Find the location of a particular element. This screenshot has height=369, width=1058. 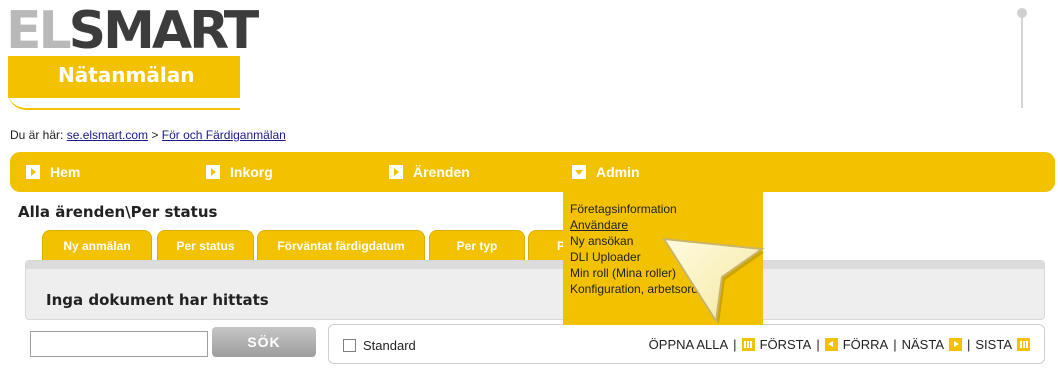

standard-checkbox-label: Standard is located at coordinates (389, 345).